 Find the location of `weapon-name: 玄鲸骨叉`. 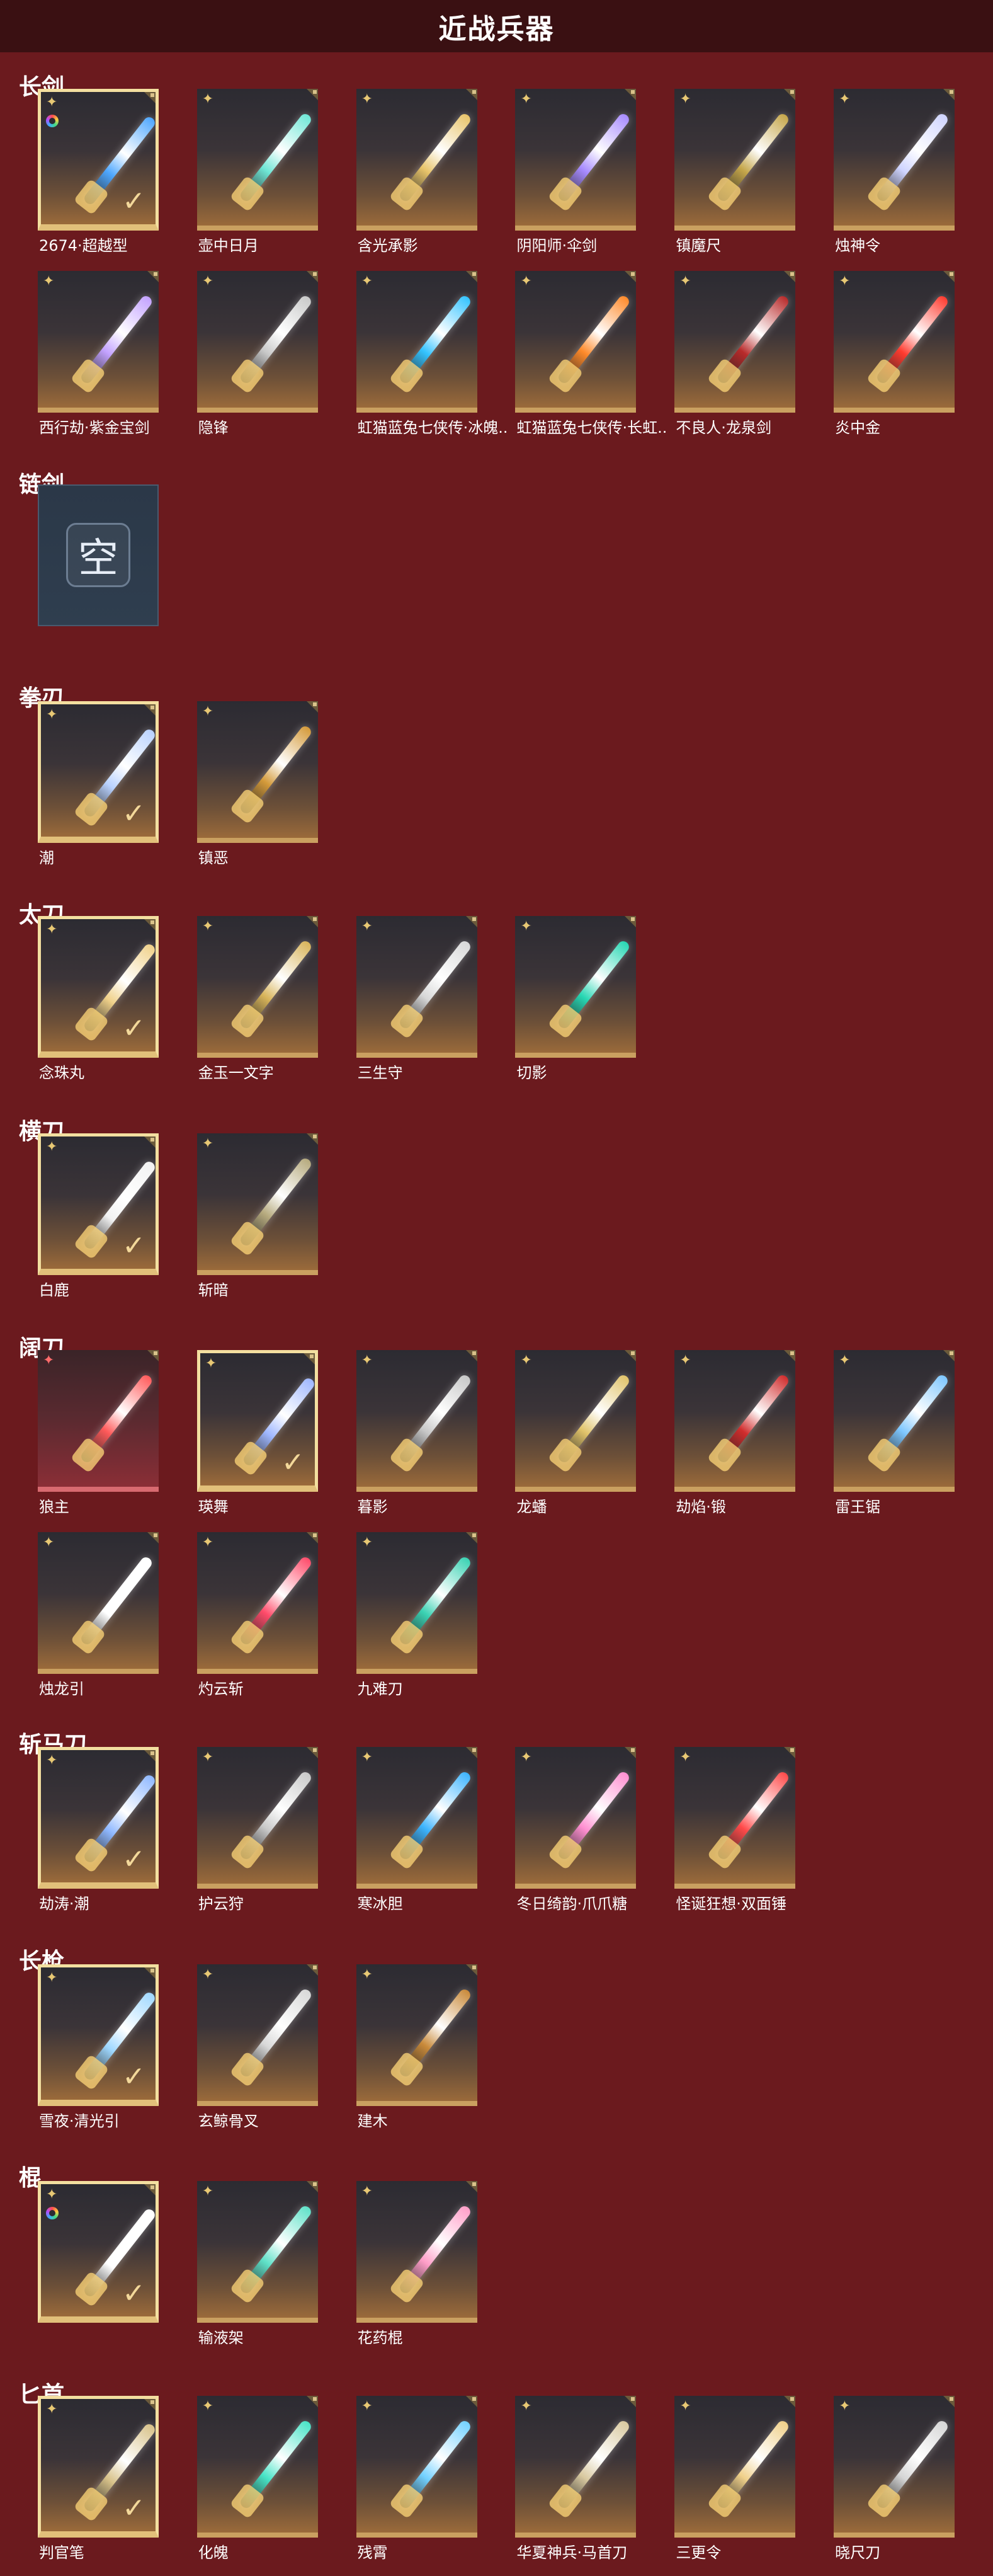

weapon-name: 玄鲸骨叉 is located at coordinates (229, 2121).